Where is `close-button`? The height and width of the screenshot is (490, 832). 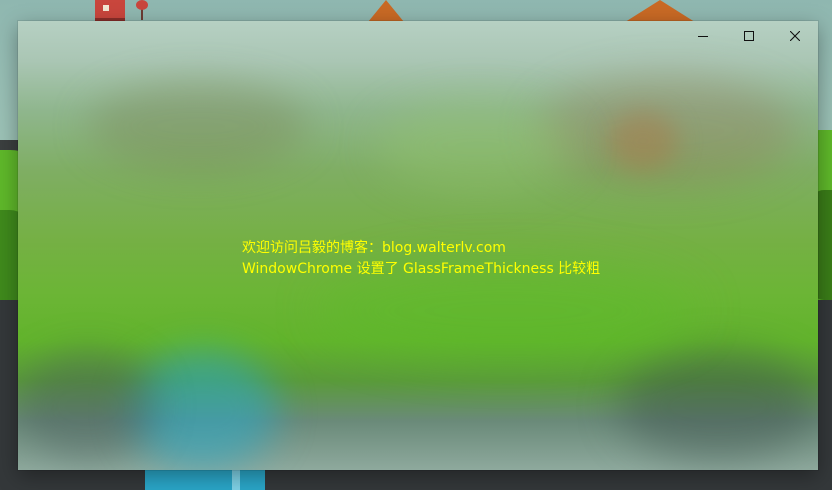
close-button is located at coordinates (795, 36).